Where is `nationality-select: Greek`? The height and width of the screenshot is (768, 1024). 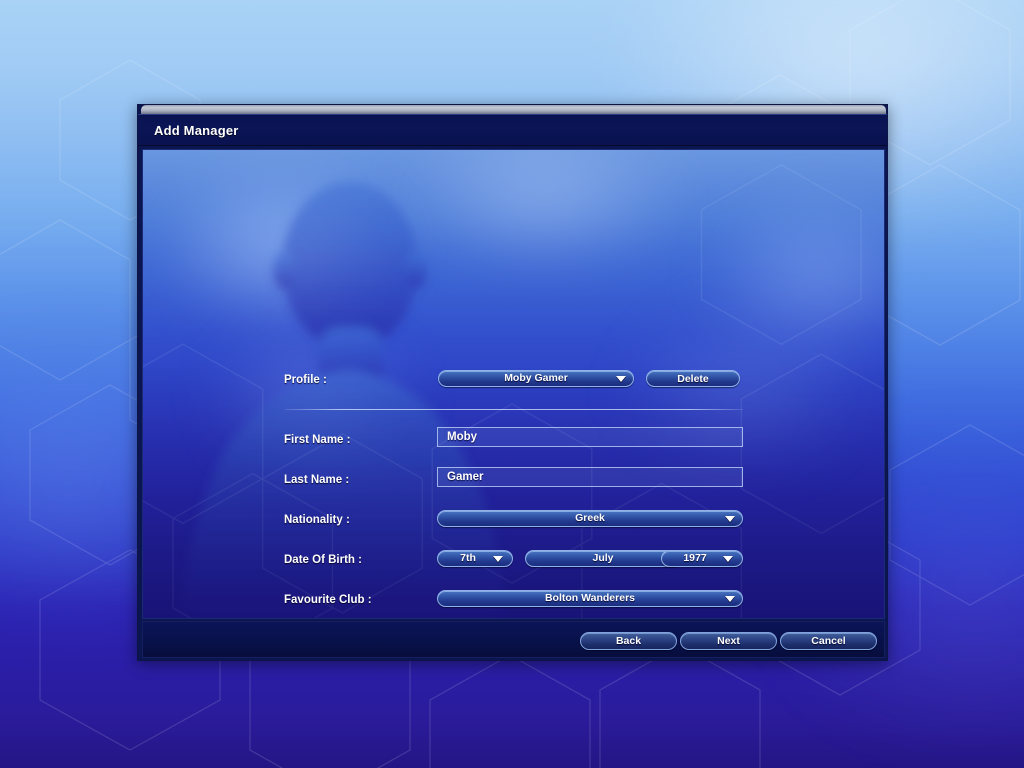 nationality-select: Greek is located at coordinates (590, 518).